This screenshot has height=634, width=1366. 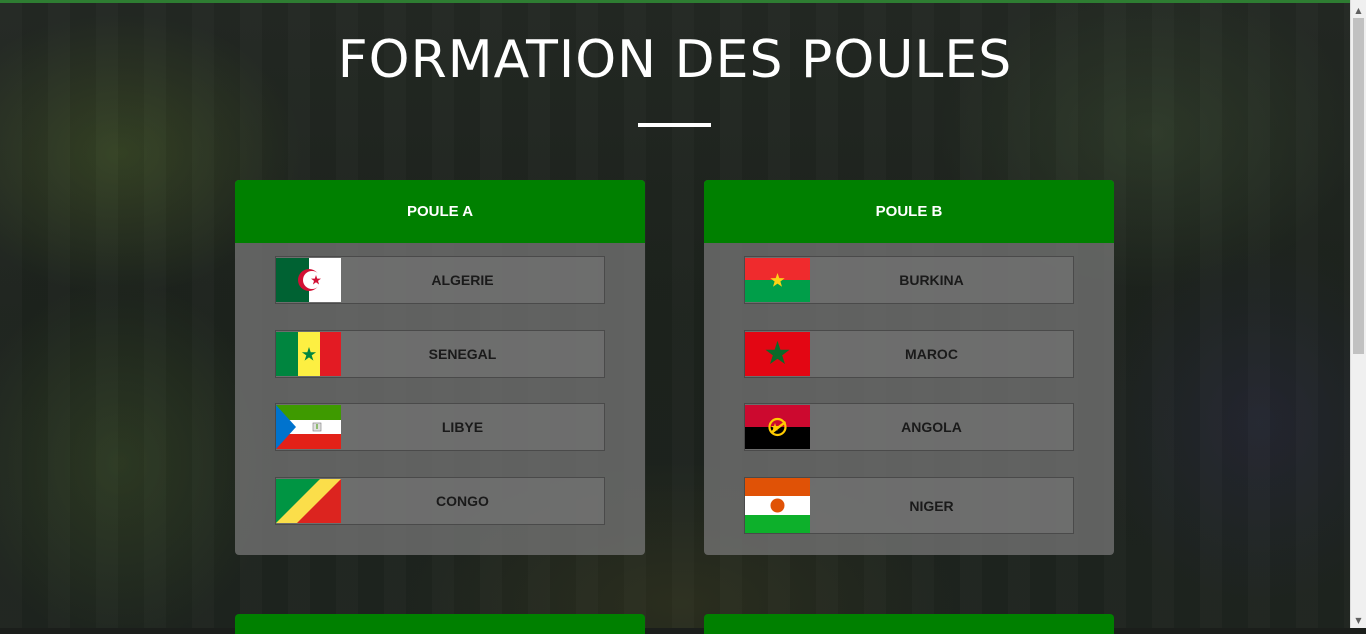 I want to click on team-algerie: ALGERIE, so click(x=440, y=280).